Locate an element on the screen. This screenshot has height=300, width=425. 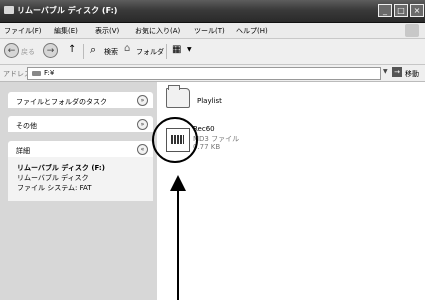
folders-icon: ⌂ is located at coordinates (127, 48).